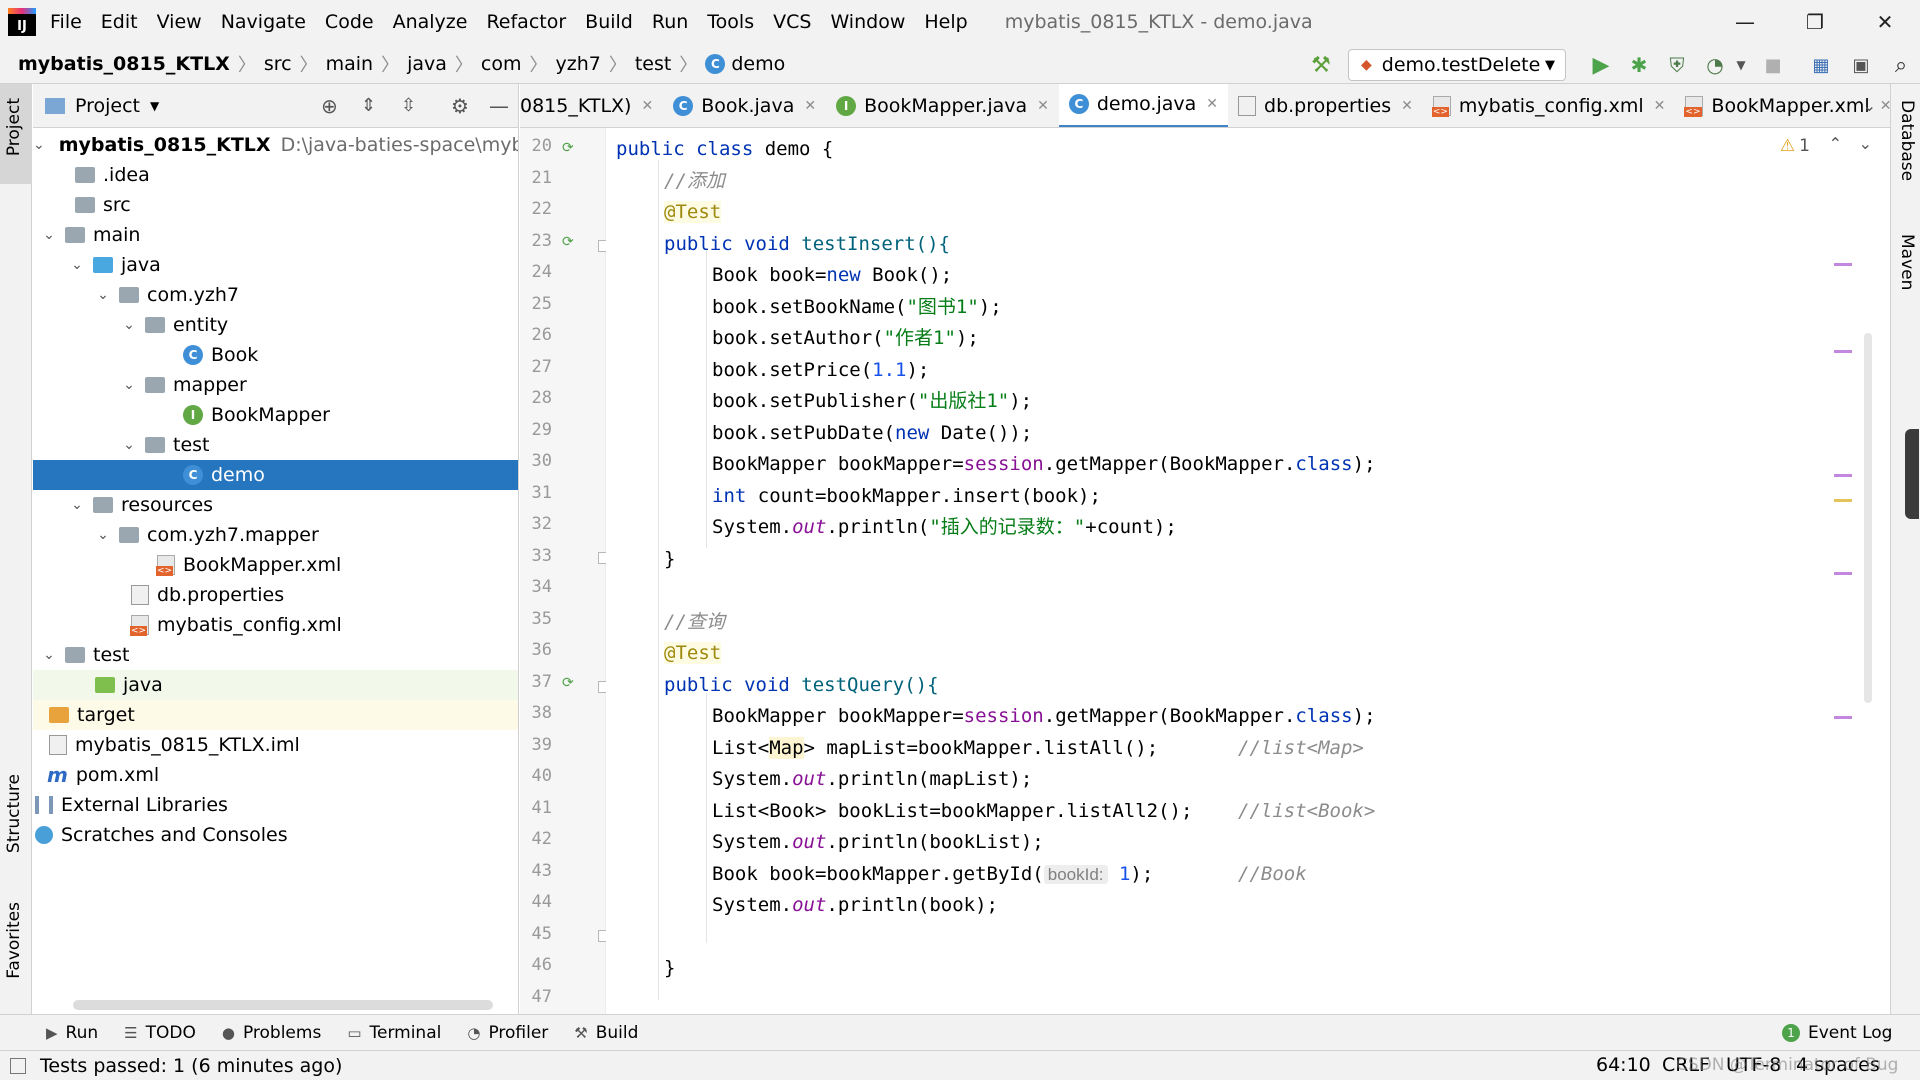 Image resolution: width=1920 pixels, height=1080 pixels. What do you see at coordinates (275, 565) in the screenshot?
I see `tree-item-bookmapper-xml: BookMapper.xml` at bounding box center [275, 565].